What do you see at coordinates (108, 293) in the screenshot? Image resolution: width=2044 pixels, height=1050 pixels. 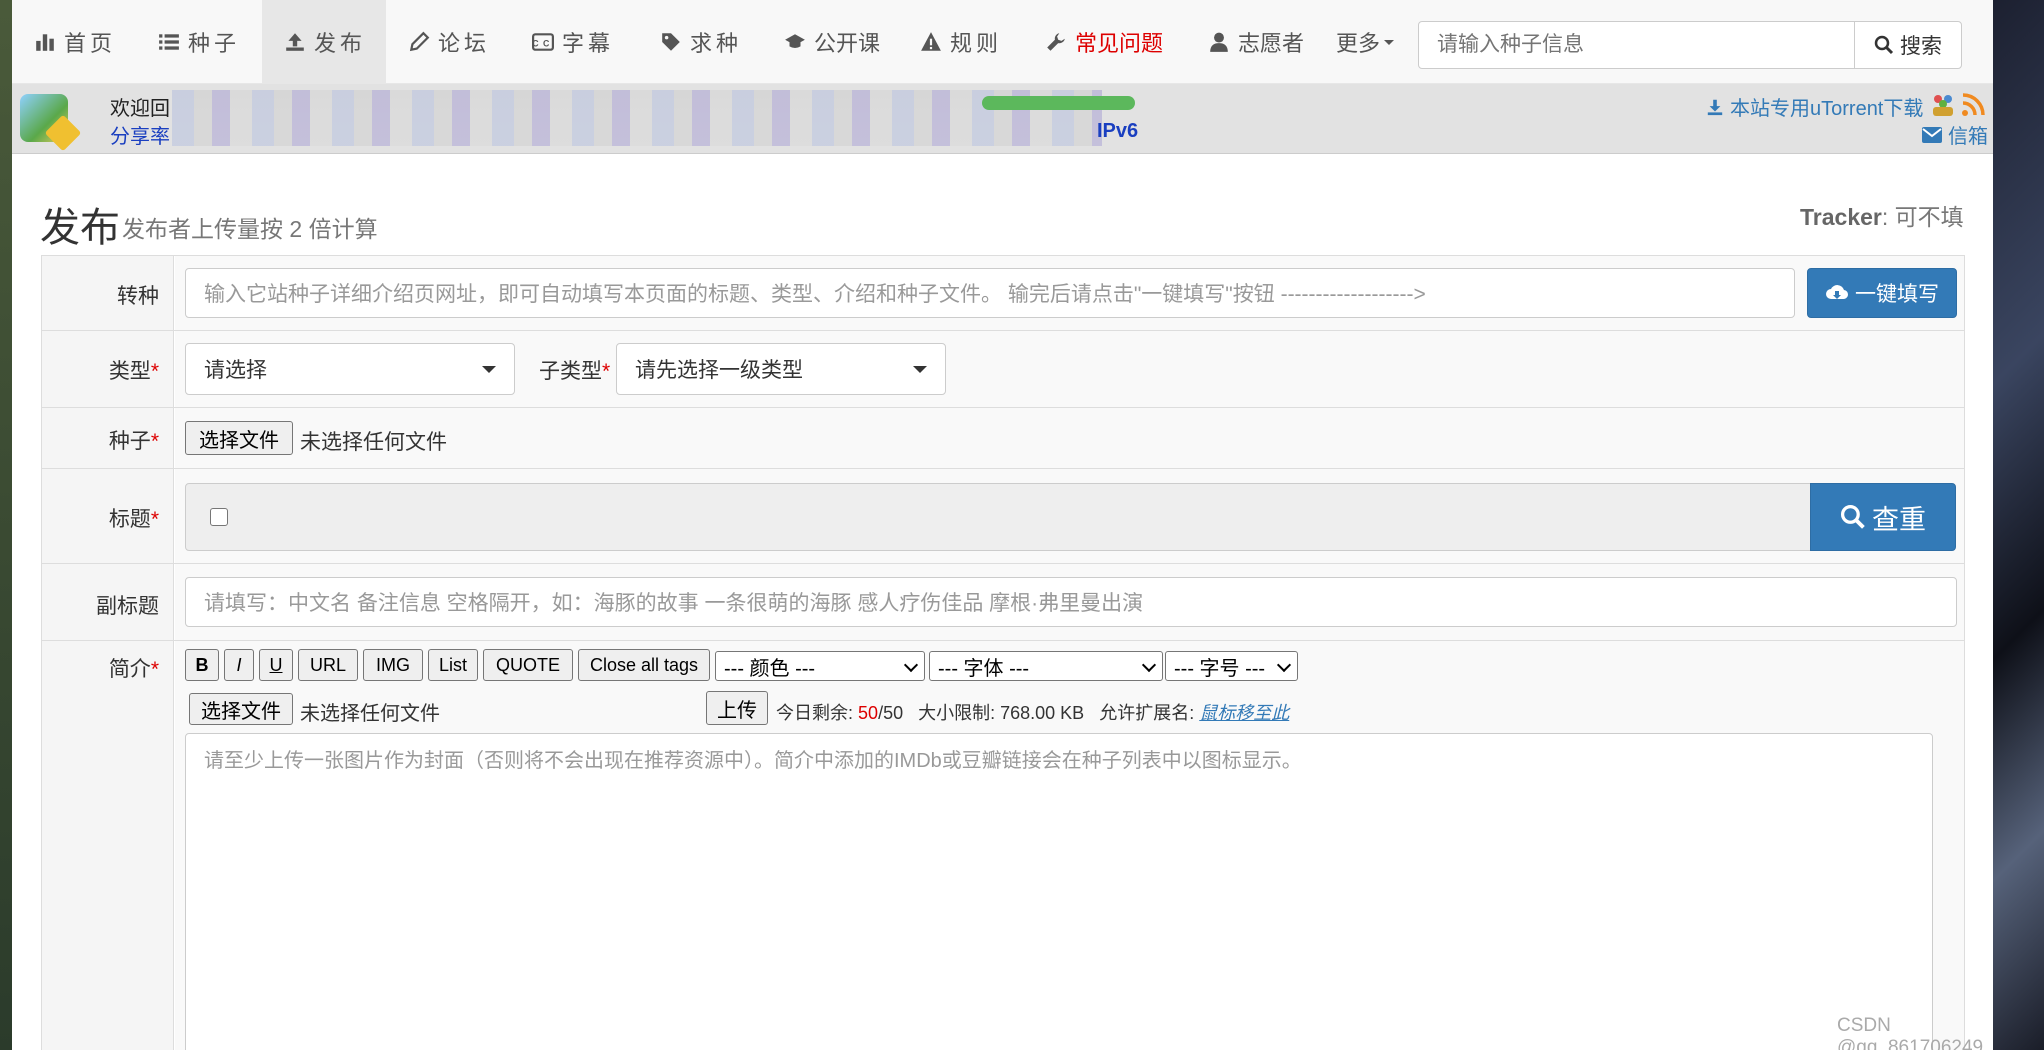 I see `row-label-reseed: 转种` at bounding box center [108, 293].